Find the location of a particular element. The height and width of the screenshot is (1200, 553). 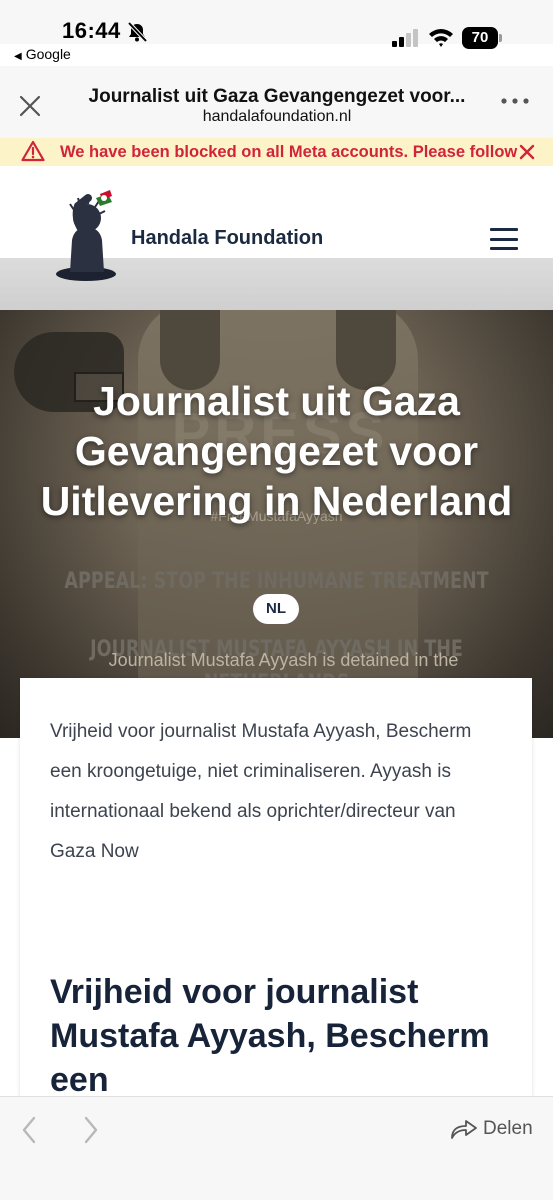

close-icon is located at coordinates (30, 106).